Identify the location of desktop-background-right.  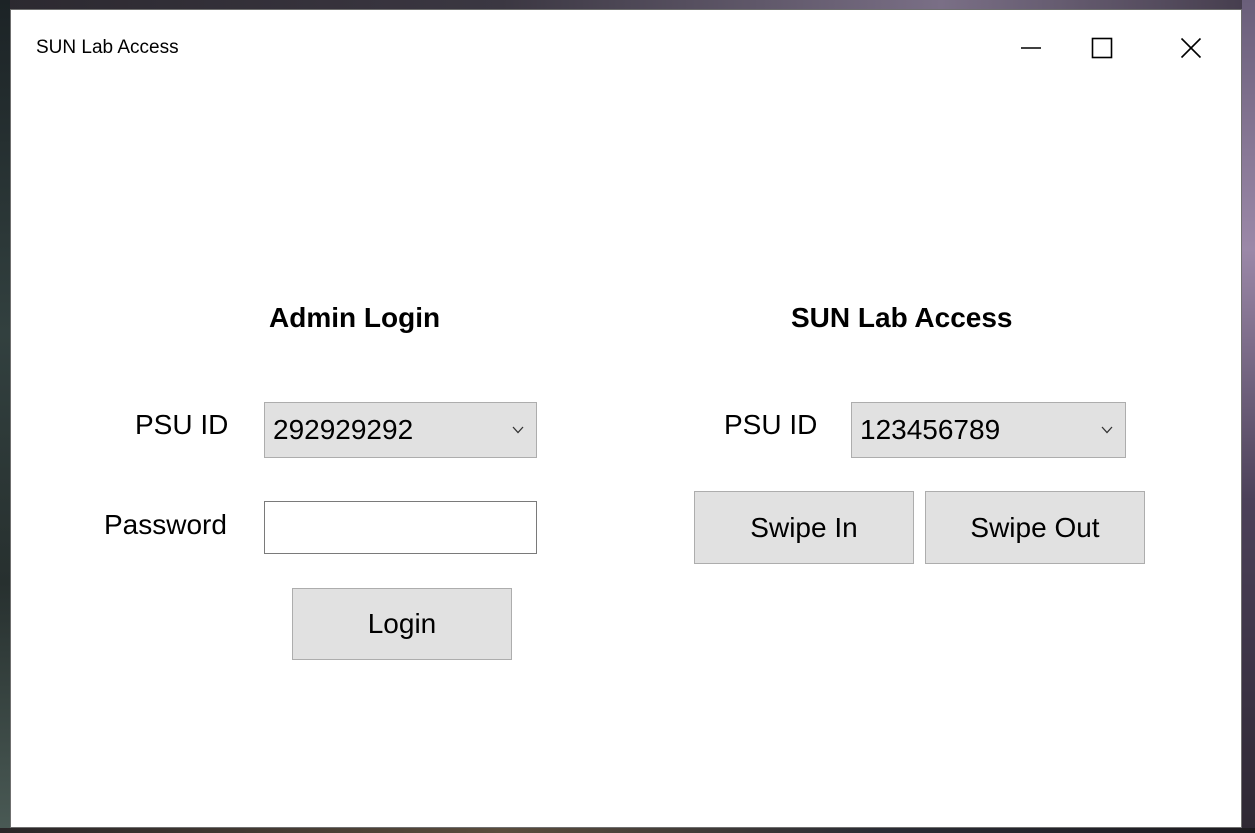
(1248, 416).